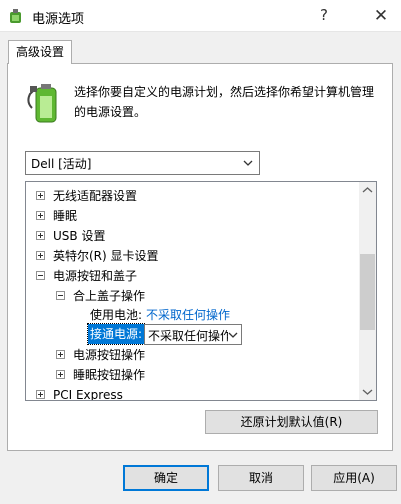 The height and width of the screenshot is (504, 401). Describe the element at coordinates (40, 52) in the screenshot. I see `tab-advanced-settings: 高级设置` at that location.